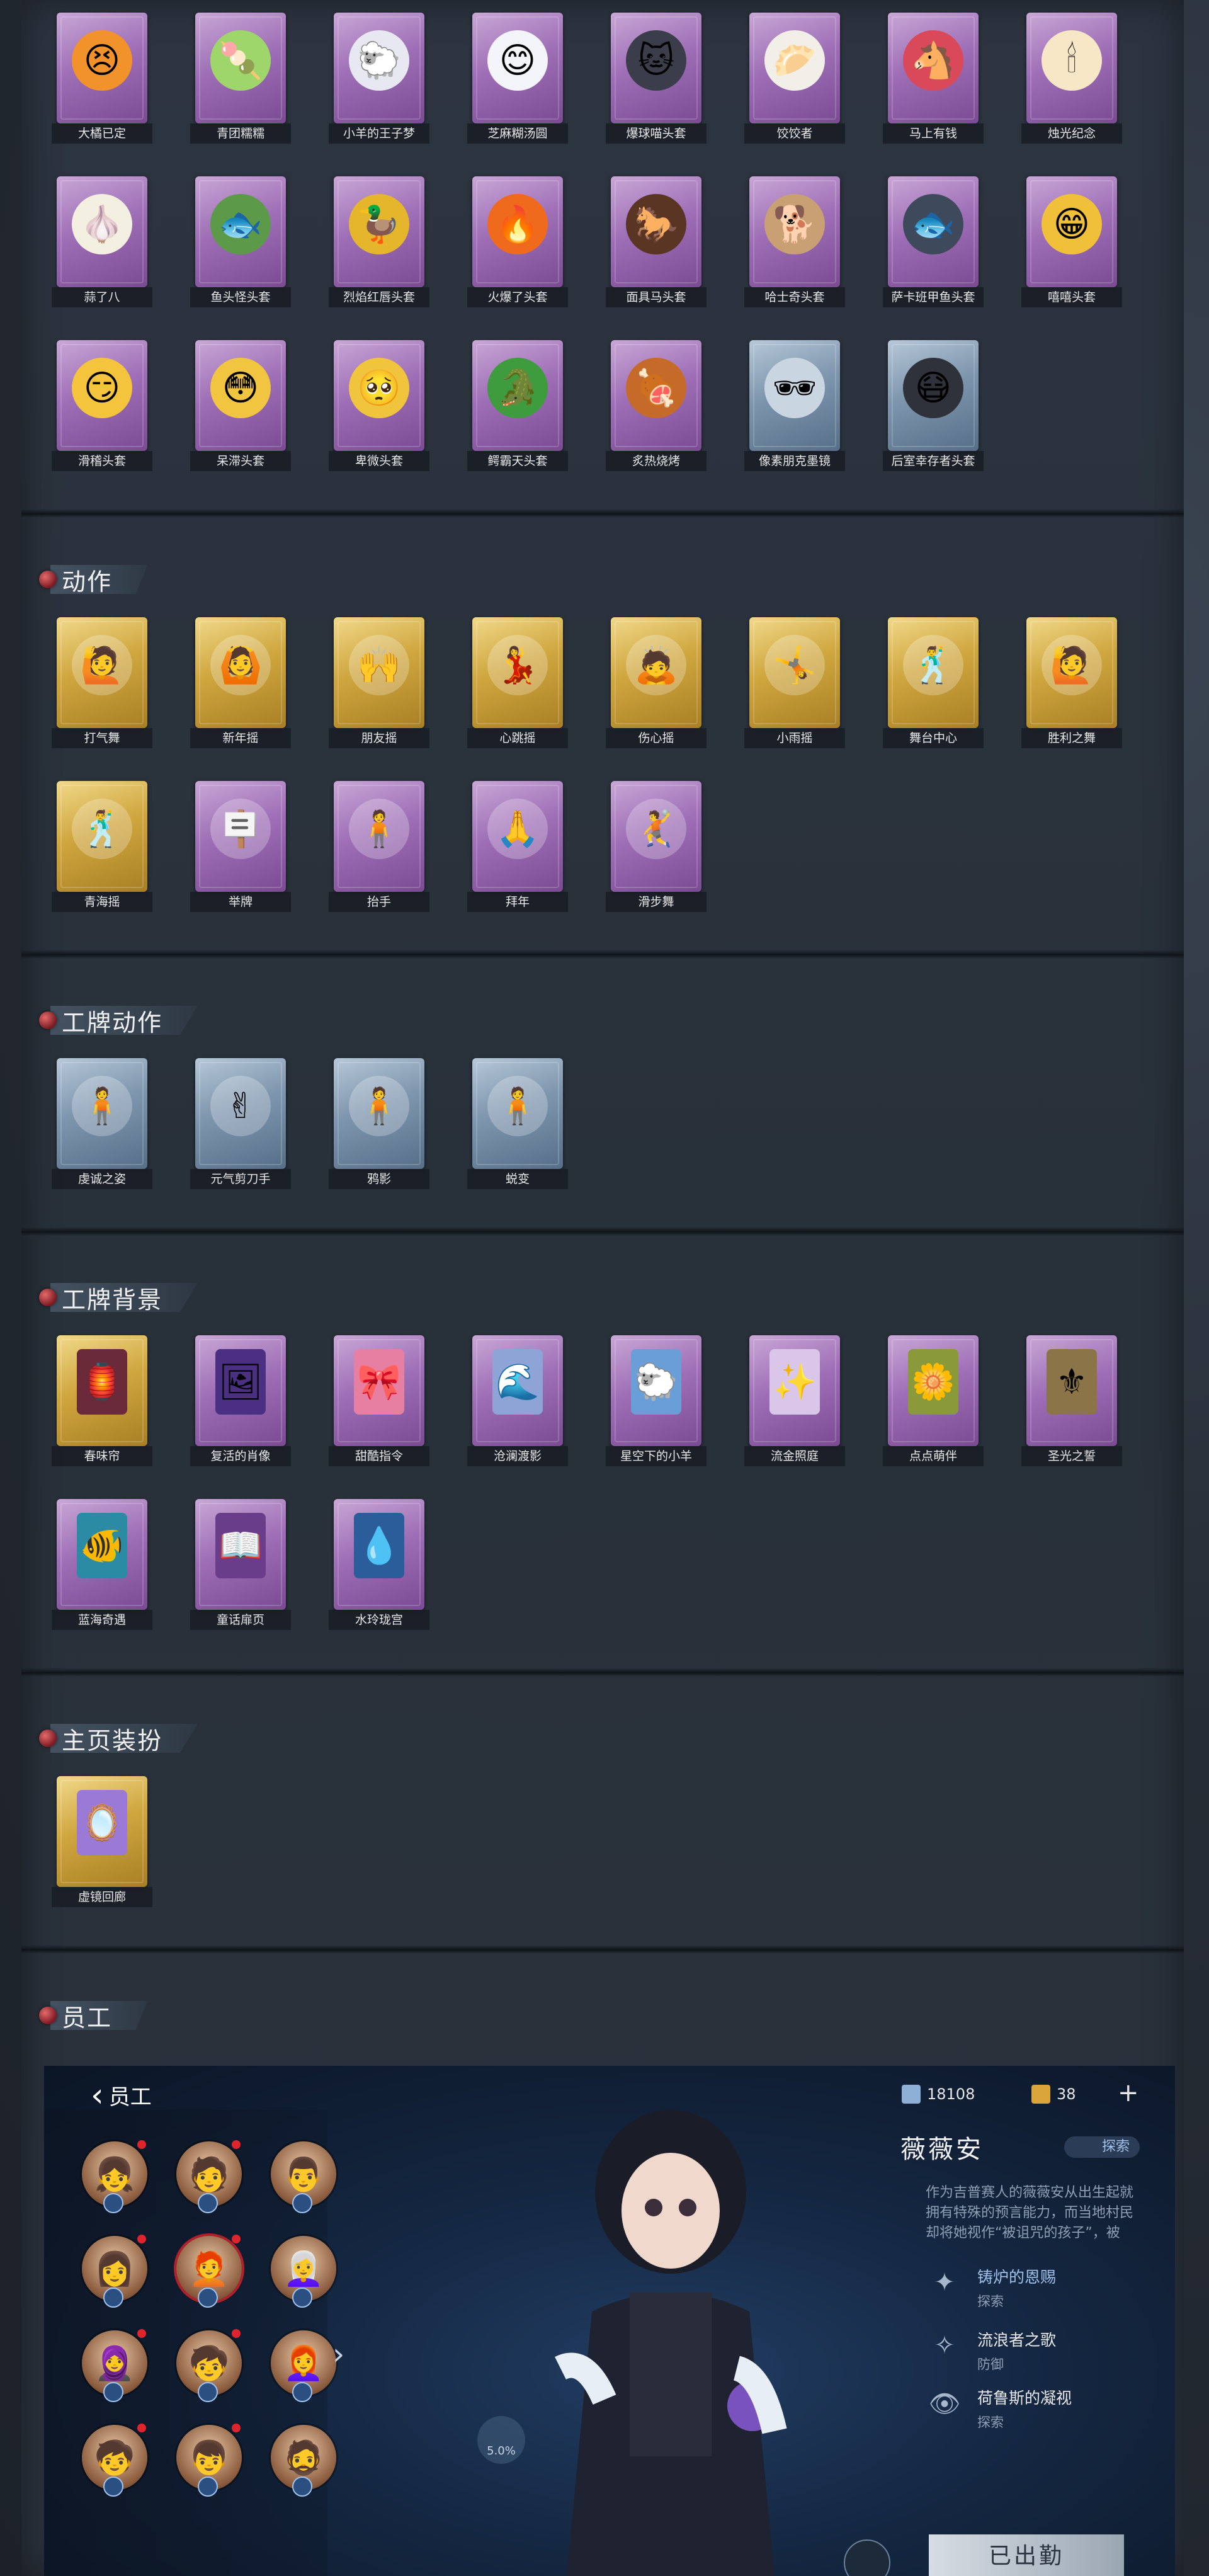  I want to click on item-heads: 🕶 像素朋克墨镜, so click(794, 405).